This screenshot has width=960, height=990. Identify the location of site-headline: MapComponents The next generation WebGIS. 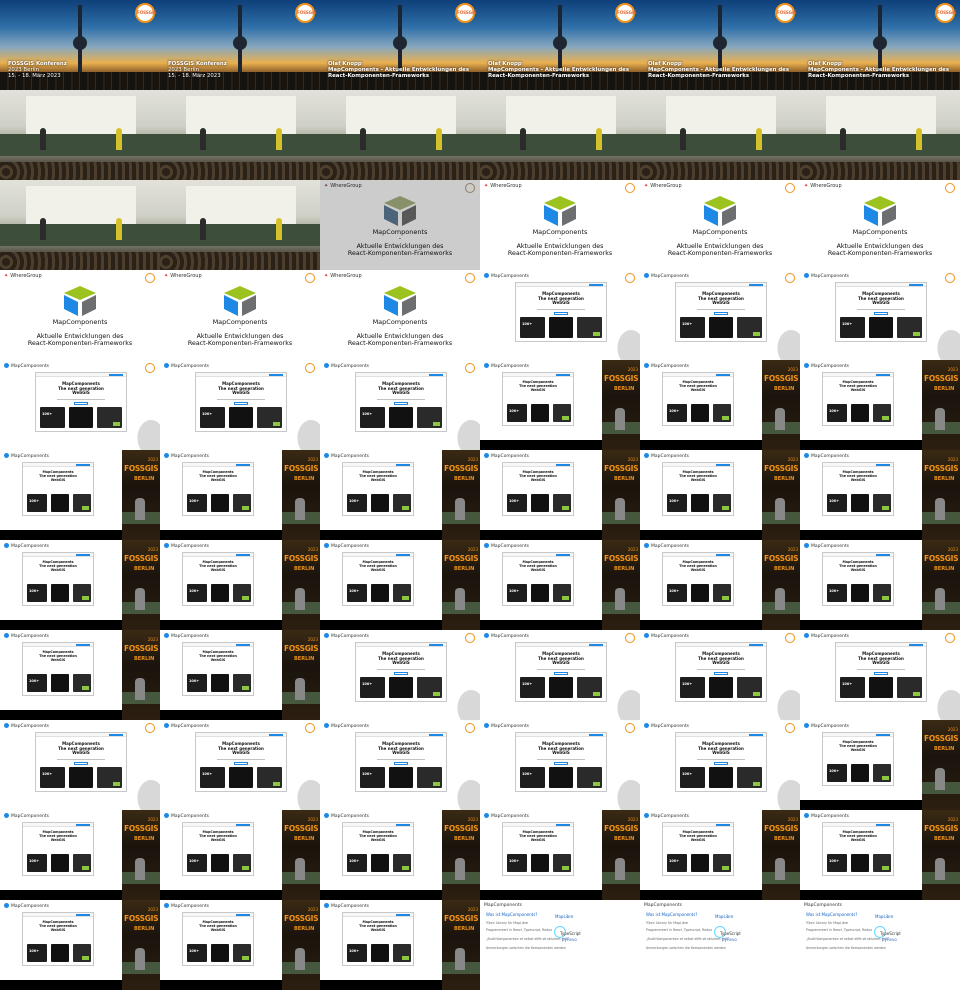
(721, 298).